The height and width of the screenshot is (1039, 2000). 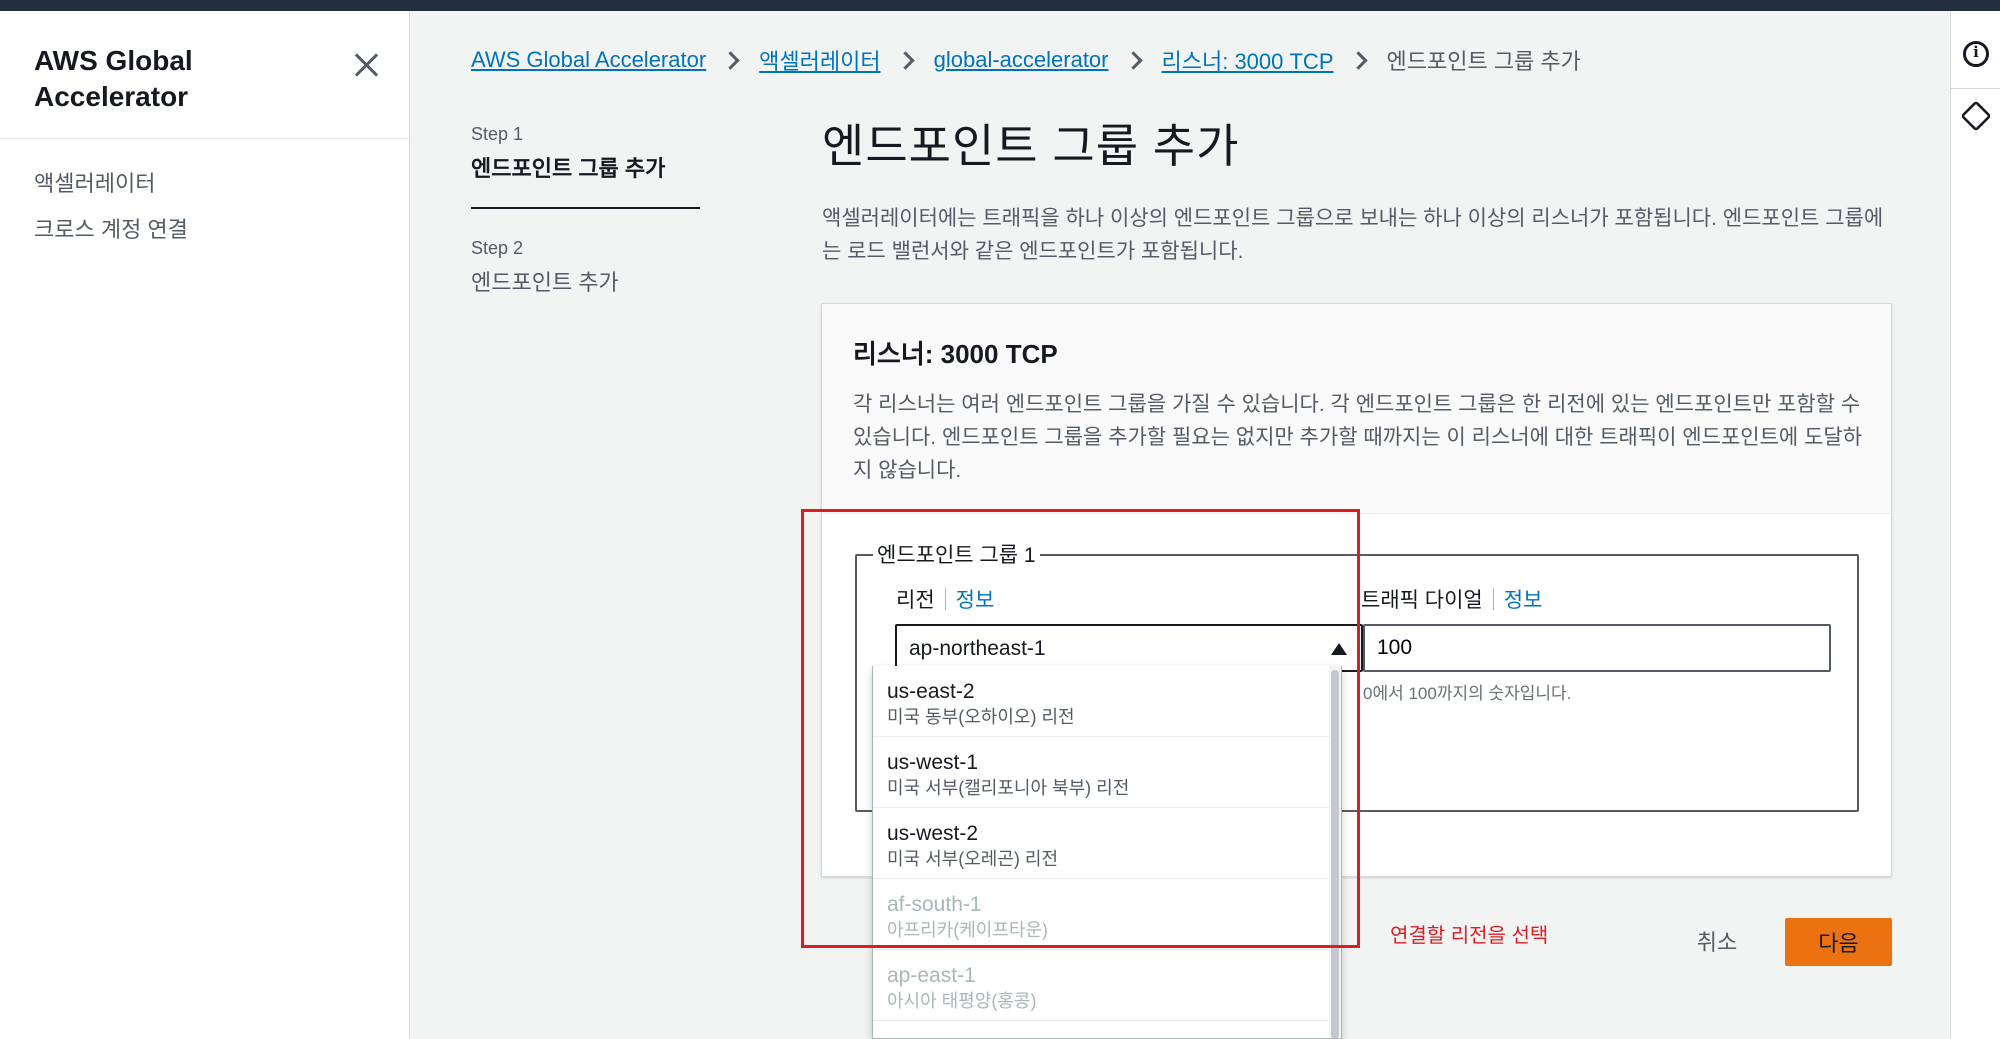 I want to click on wizard-step-1: Step 1 엔드포인트 그룹 추가, so click(x=568, y=153).